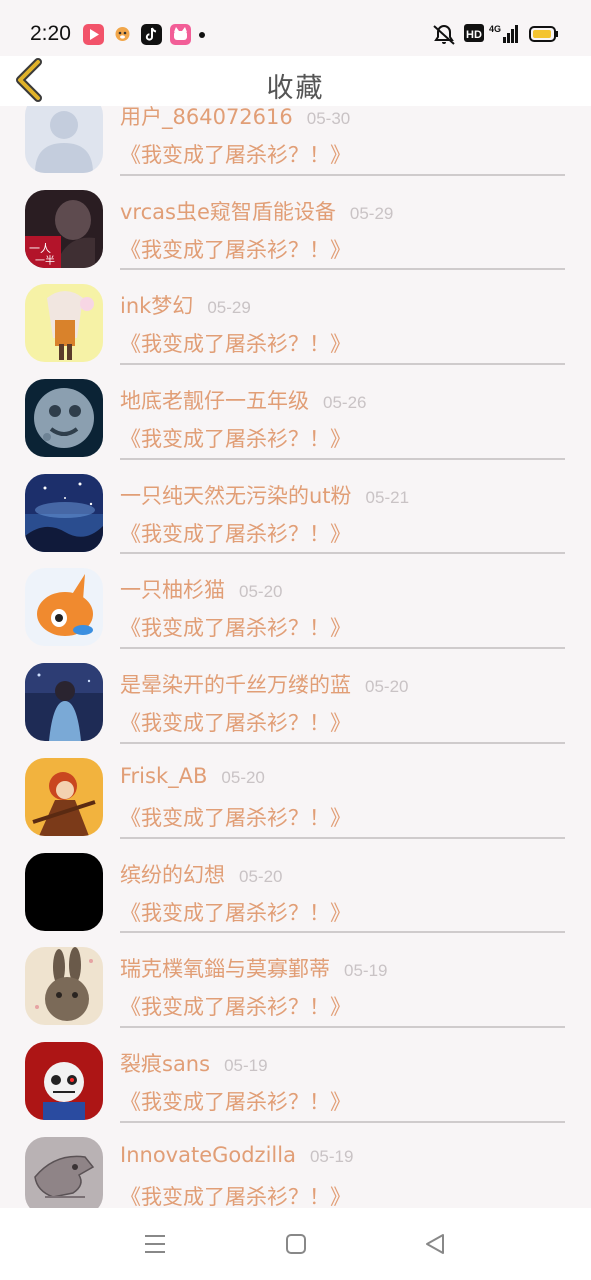  I want to click on user-name: 地底老靓仔一五年级, so click(214, 401).